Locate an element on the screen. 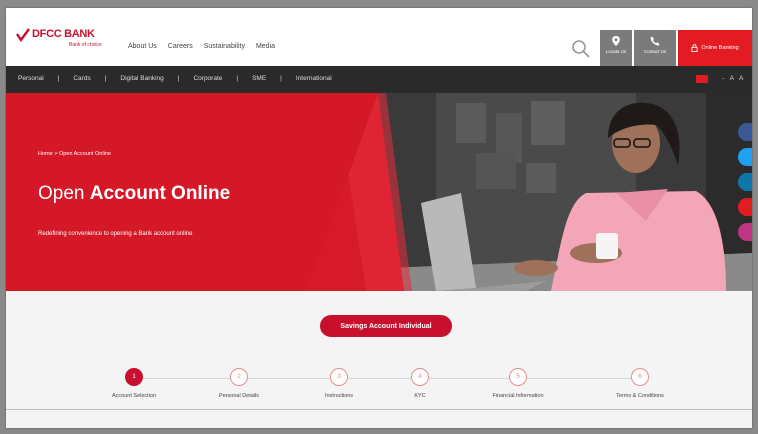  menu-corporate: Corporate is located at coordinates (207, 78).